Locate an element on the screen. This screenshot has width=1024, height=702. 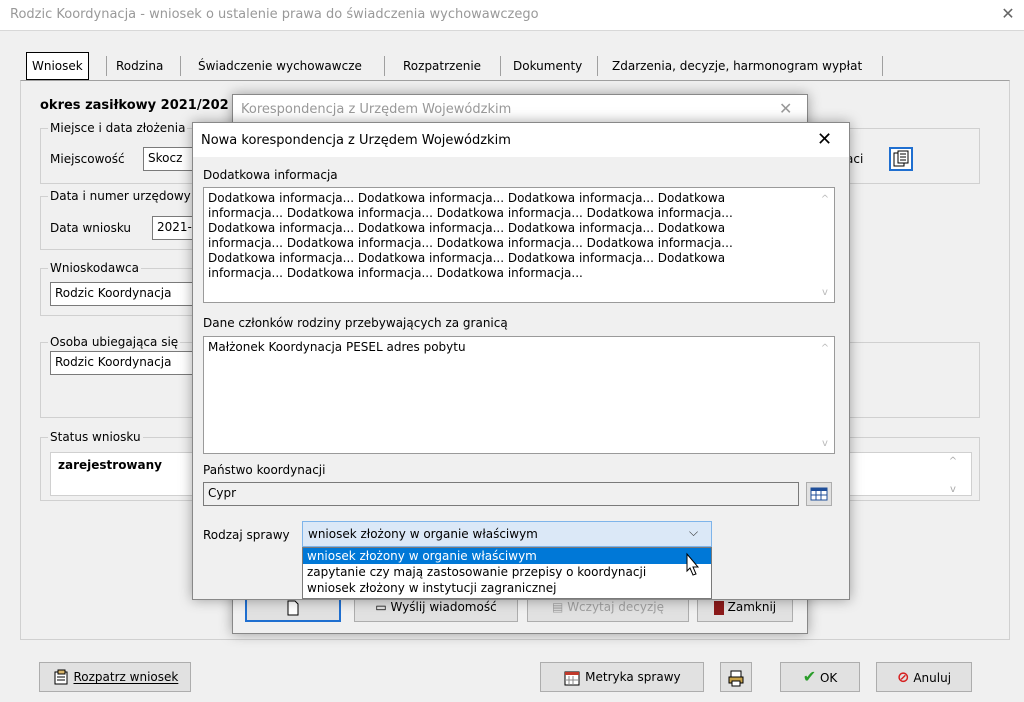
title-divider is located at coordinates (512, 30).